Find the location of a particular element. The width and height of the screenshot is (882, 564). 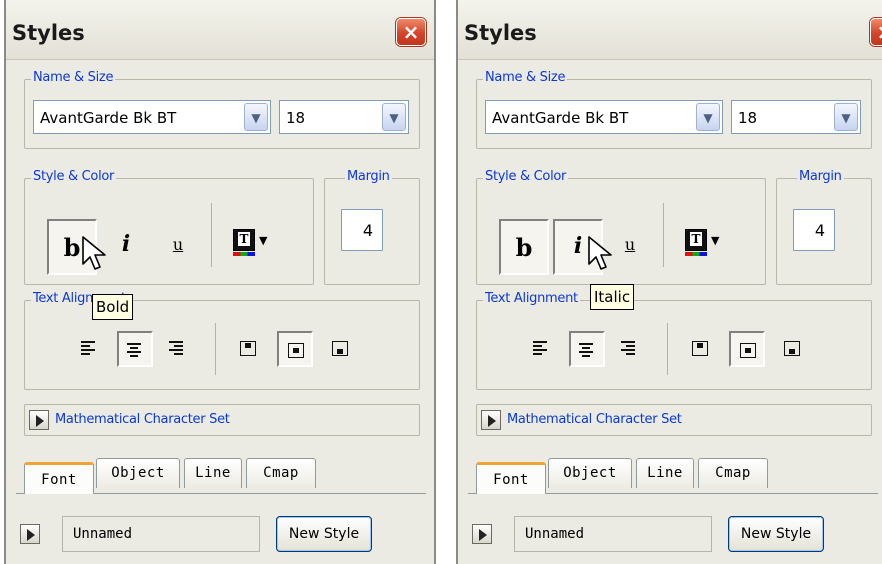

italic-button: i is located at coordinates (126, 247).